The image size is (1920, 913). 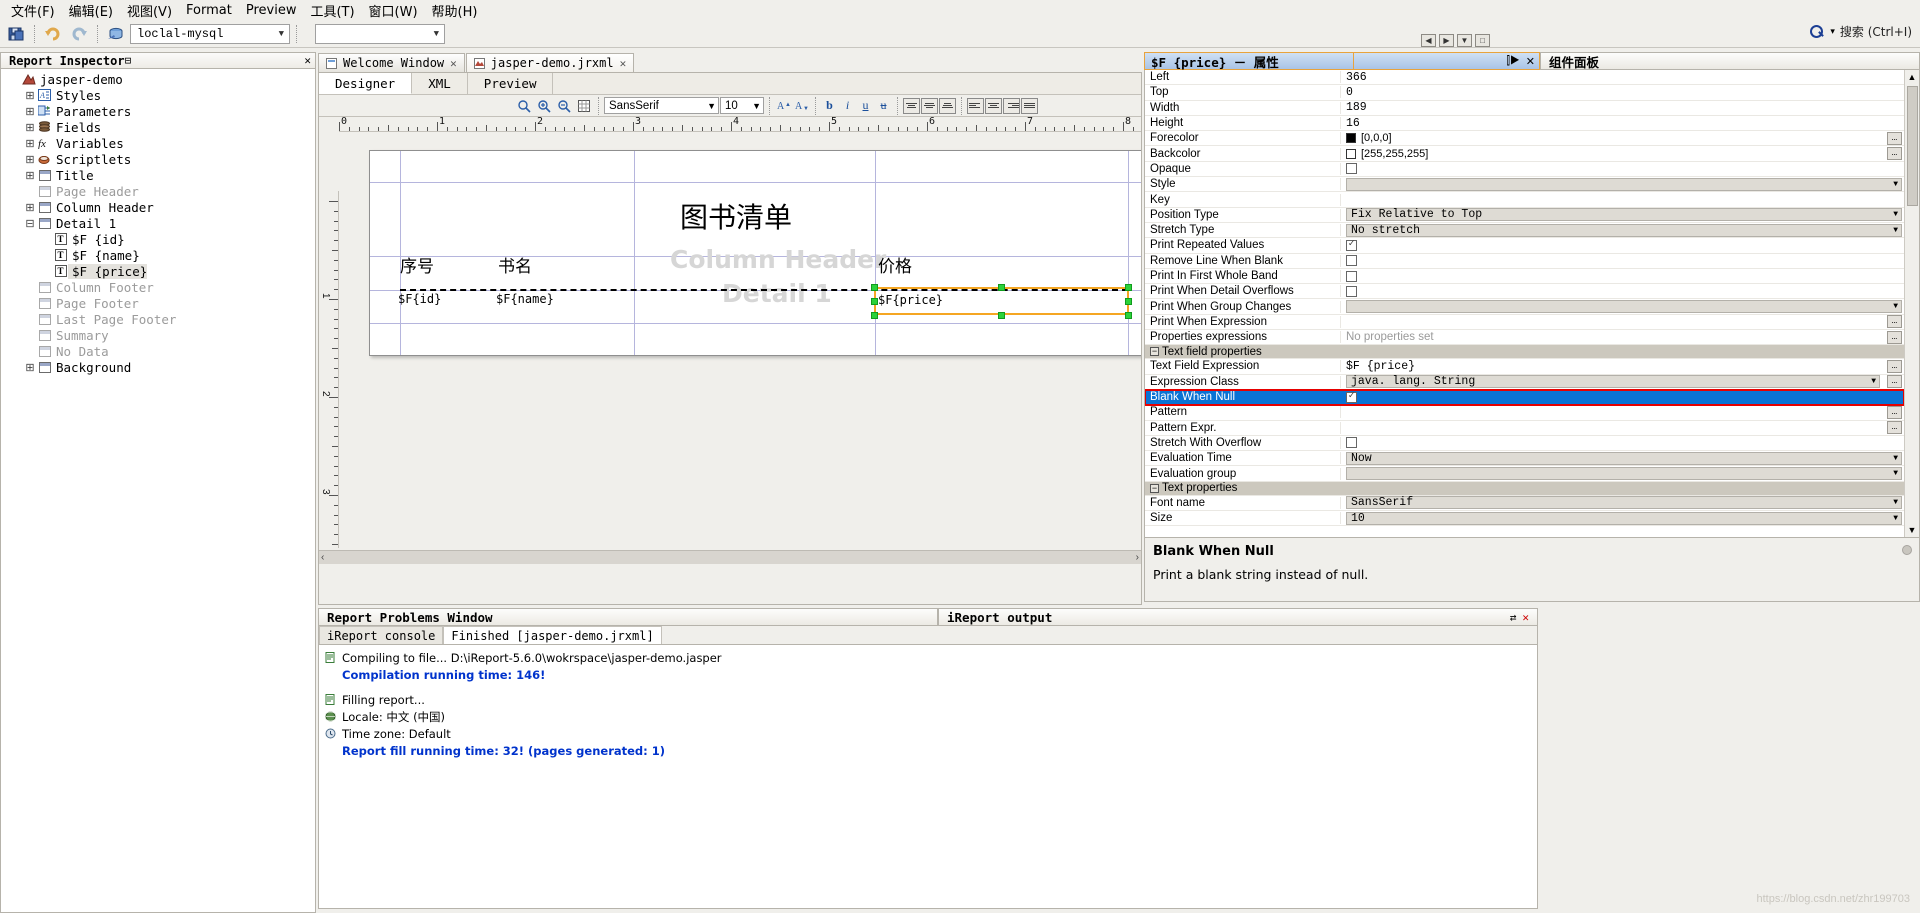 I want to click on redo-icon, so click(x=79, y=34).